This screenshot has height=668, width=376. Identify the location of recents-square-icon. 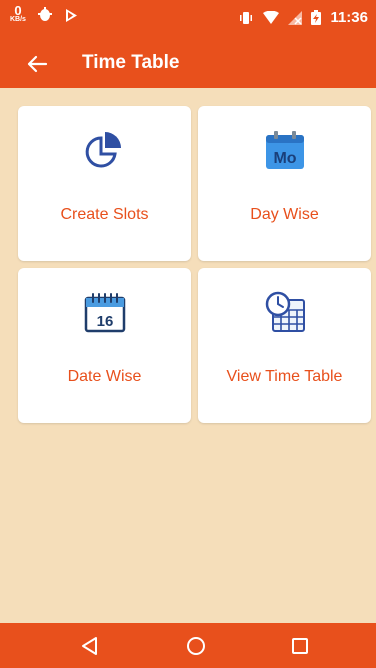
(300, 646).